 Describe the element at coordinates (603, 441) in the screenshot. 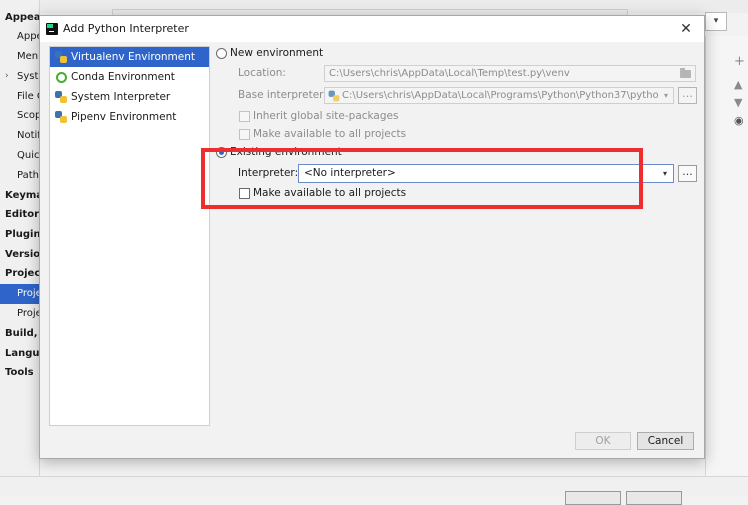

I see `ok-button: OK` at that location.